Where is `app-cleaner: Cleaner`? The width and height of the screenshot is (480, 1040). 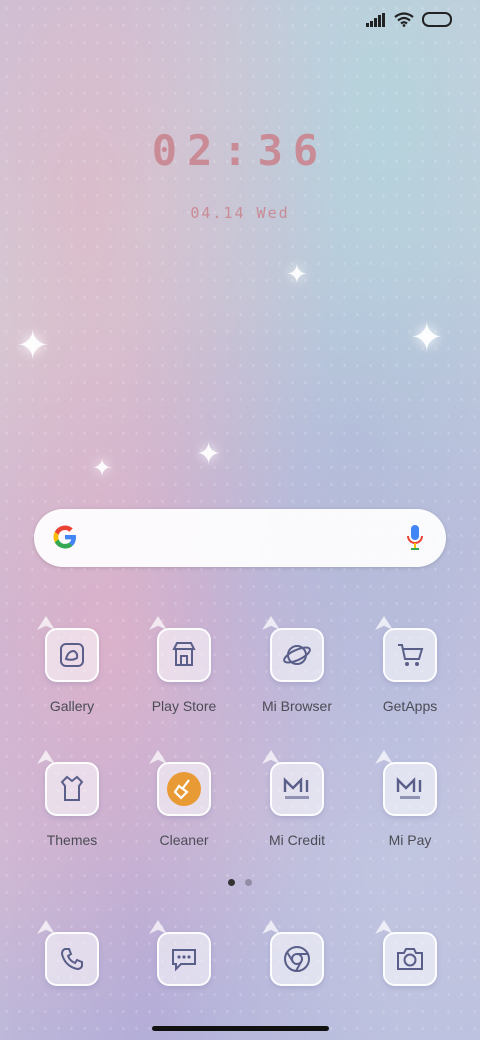 app-cleaner: Cleaner is located at coordinates (184, 805).